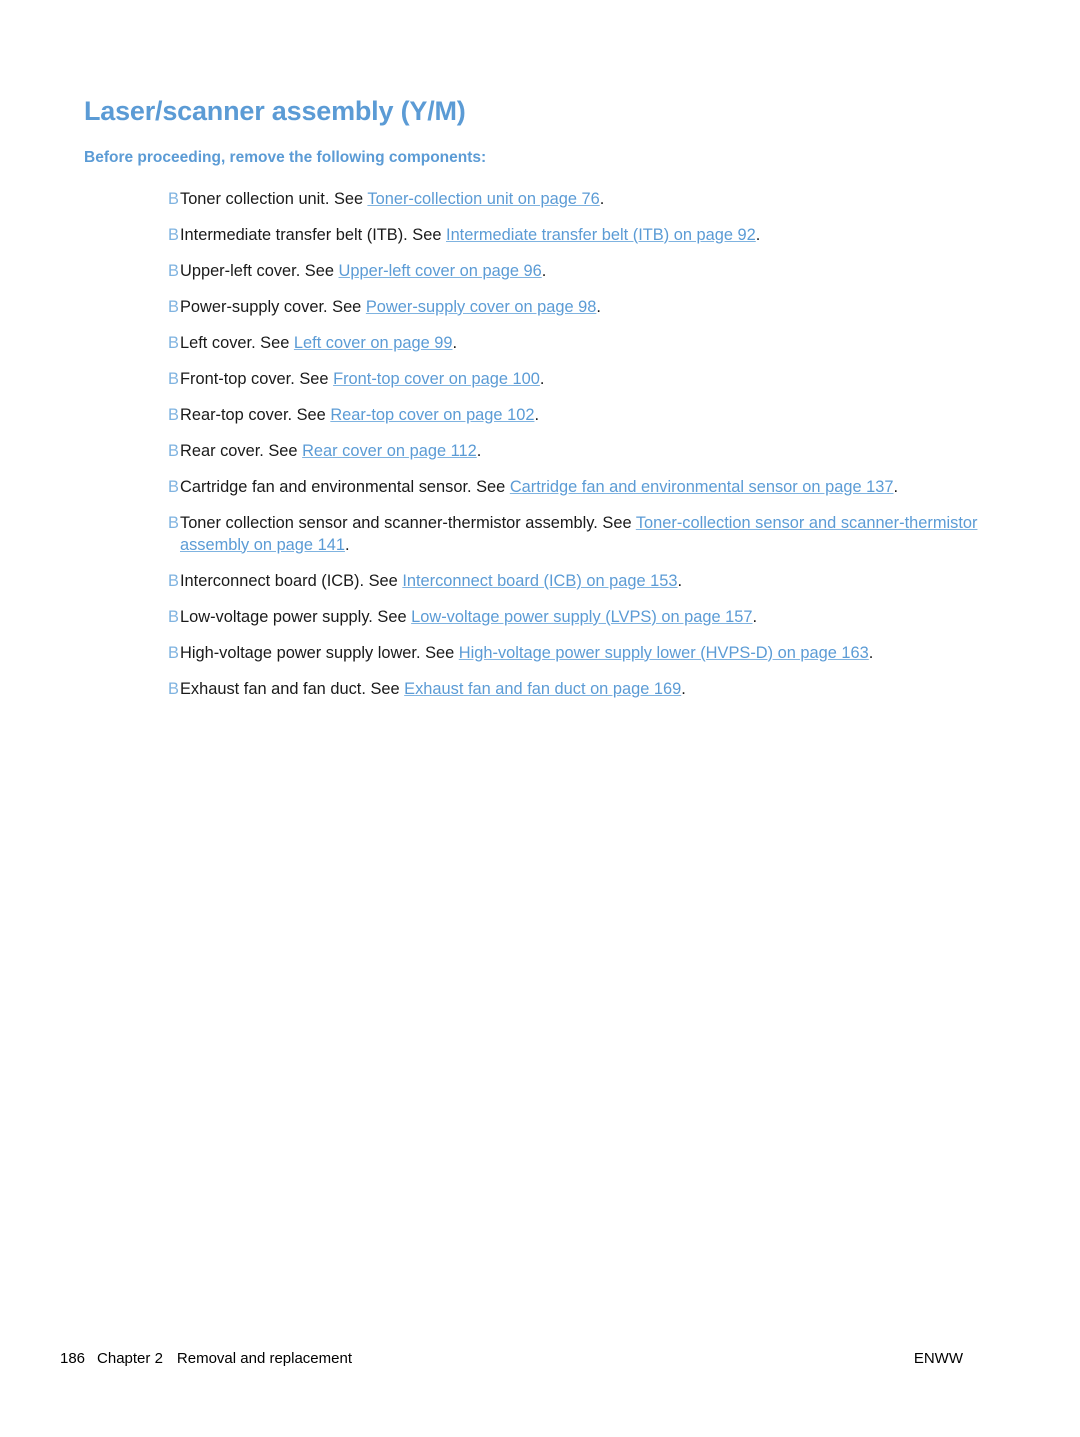 Image resolution: width=1080 pixels, height=1437 pixels. What do you see at coordinates (259, 270) in the screenshot?
I see `list-item-label: Upper-left cover. See` at bounding box center [259, 270].